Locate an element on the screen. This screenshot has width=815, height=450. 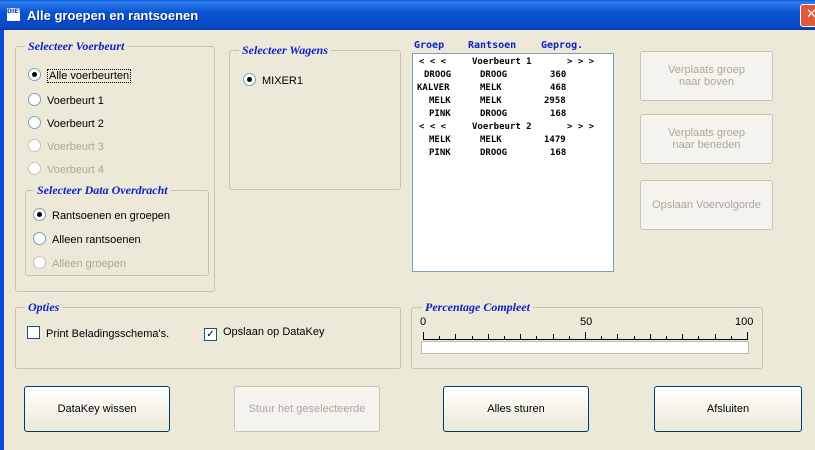
column-header-geprog: Geprog. is located at coordinates (562, 45).